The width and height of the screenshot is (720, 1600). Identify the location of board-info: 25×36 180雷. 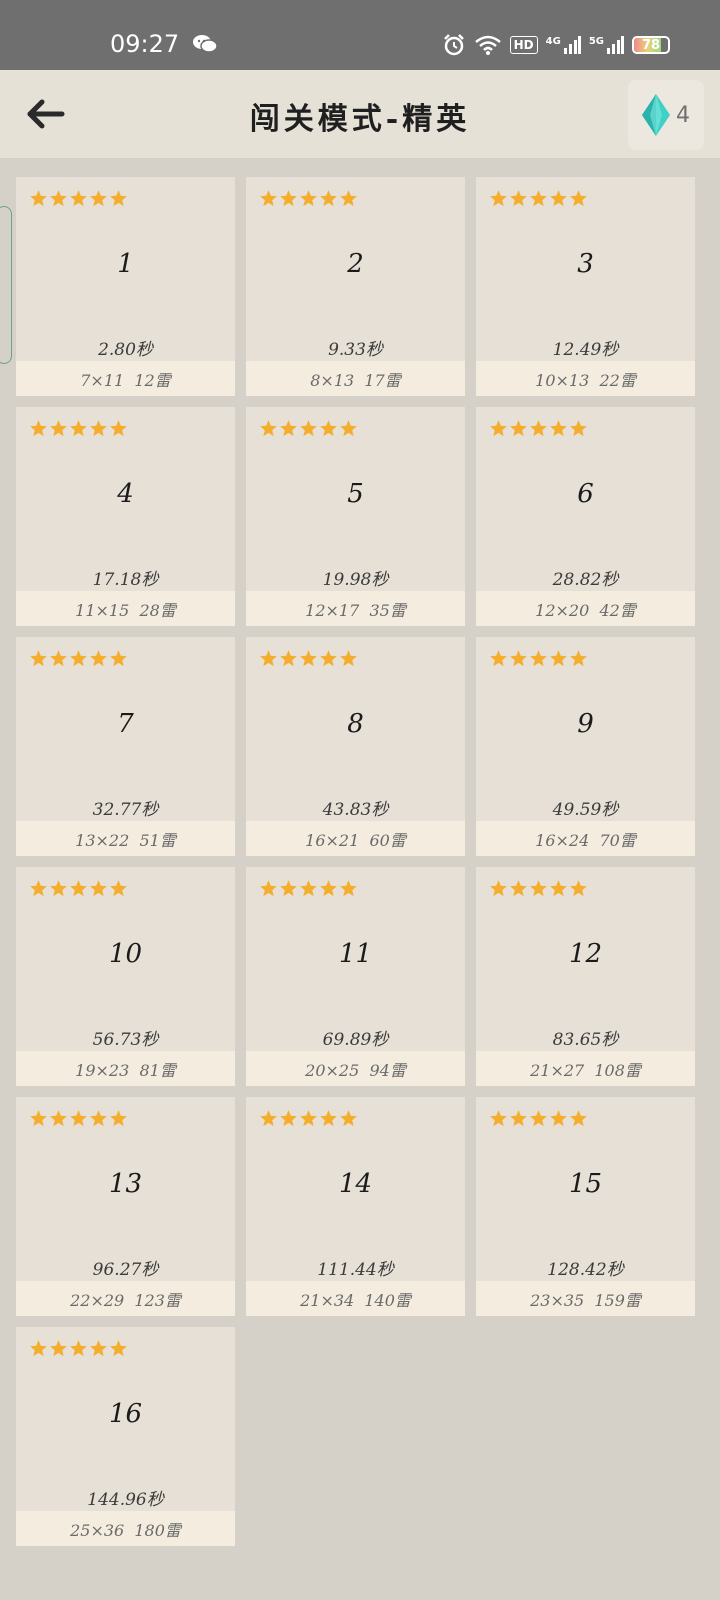
(125, 1528).